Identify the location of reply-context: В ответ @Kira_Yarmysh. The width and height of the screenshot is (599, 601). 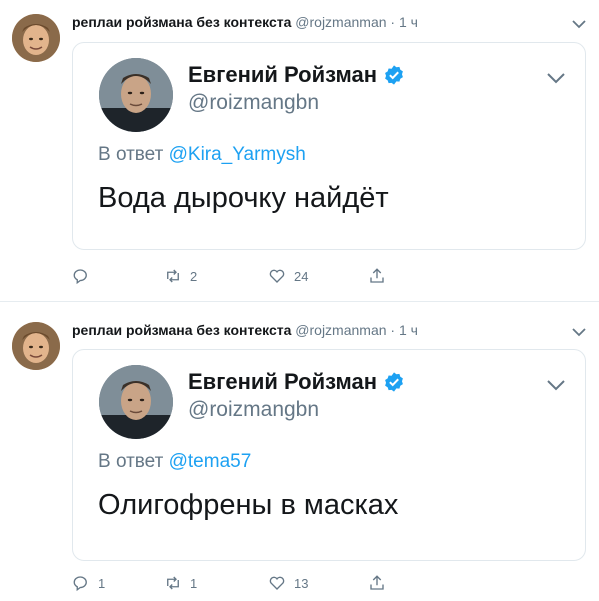
(202, 155).